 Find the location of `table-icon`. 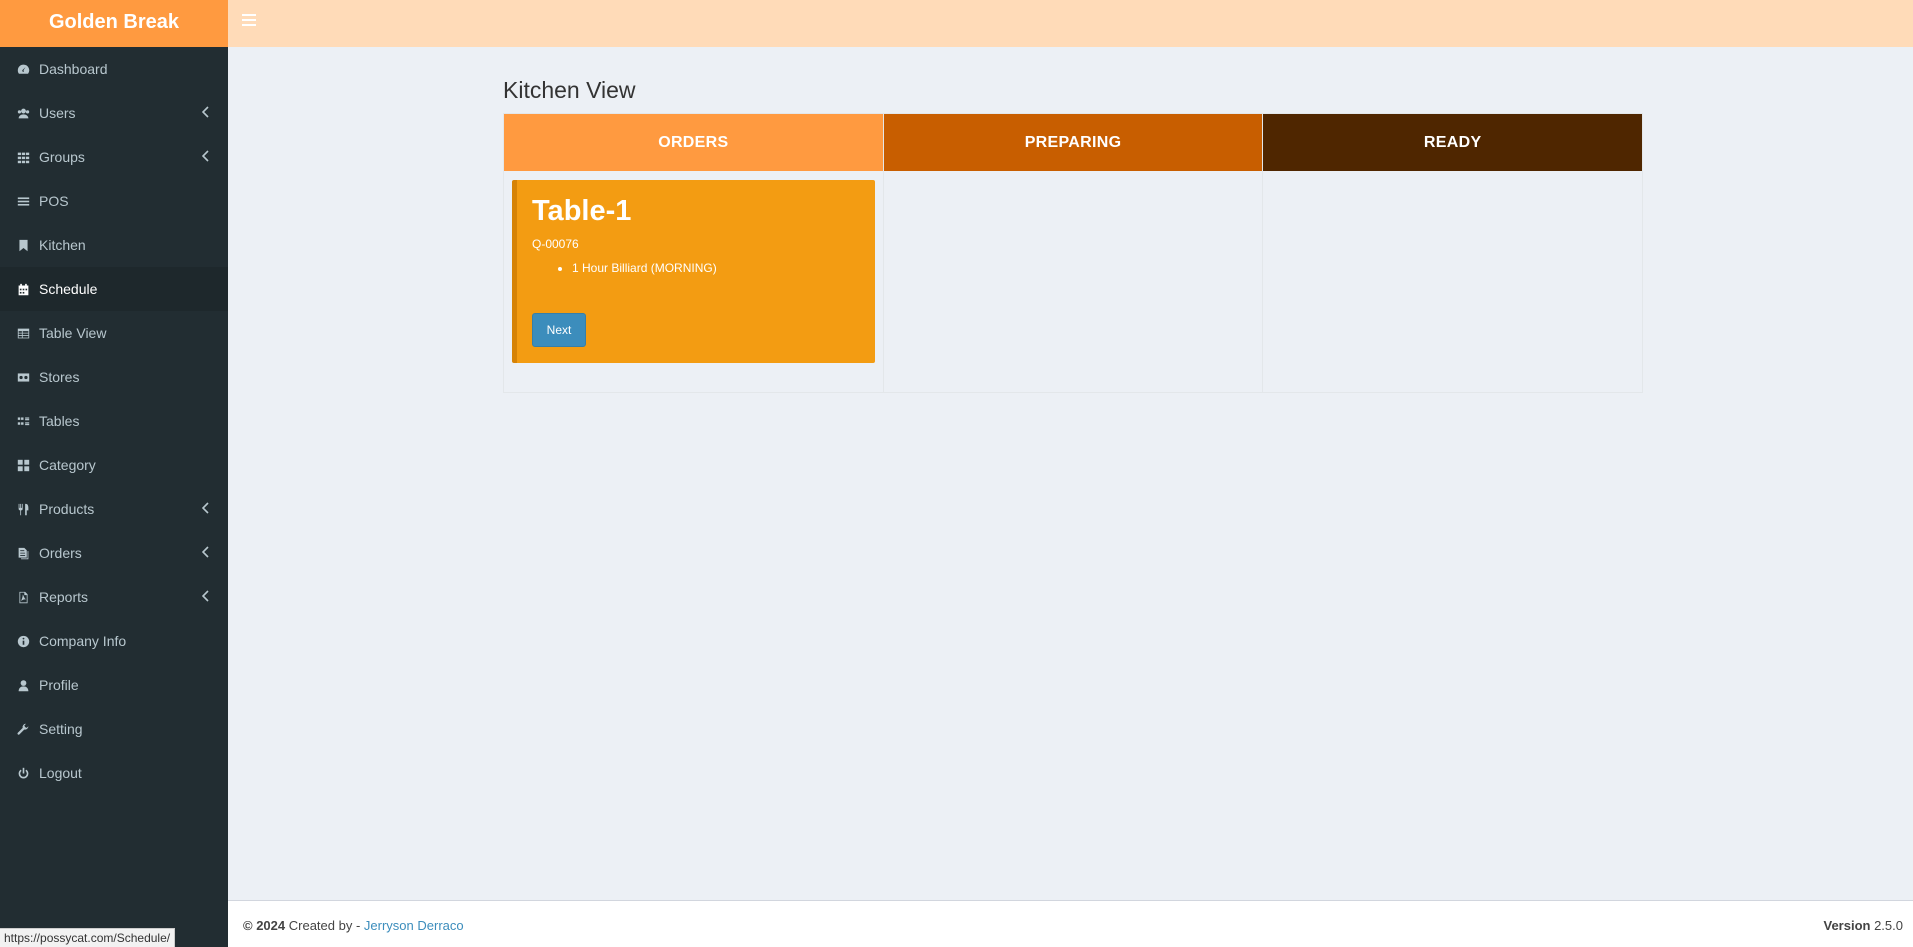

table-icon is located at coordinates (23, 333).